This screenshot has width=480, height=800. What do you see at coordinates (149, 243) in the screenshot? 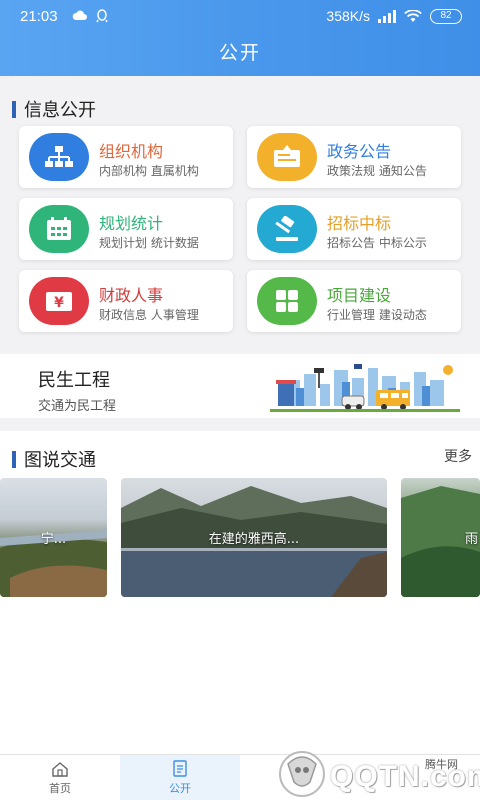
I see `card-subtitle: 规划计划 统计数据` at bounding box center [149, 243].